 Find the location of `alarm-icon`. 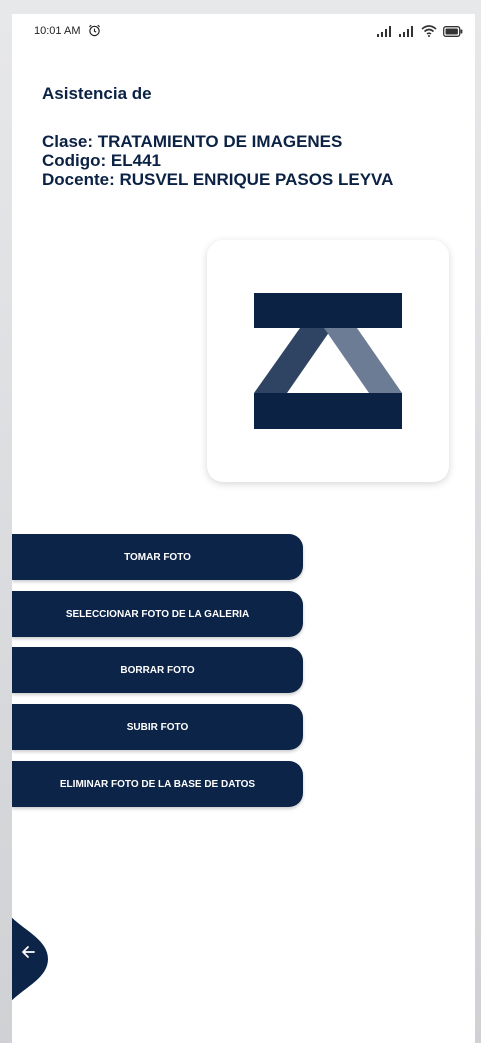

alarm-icon is located at coordinates (94, 30).